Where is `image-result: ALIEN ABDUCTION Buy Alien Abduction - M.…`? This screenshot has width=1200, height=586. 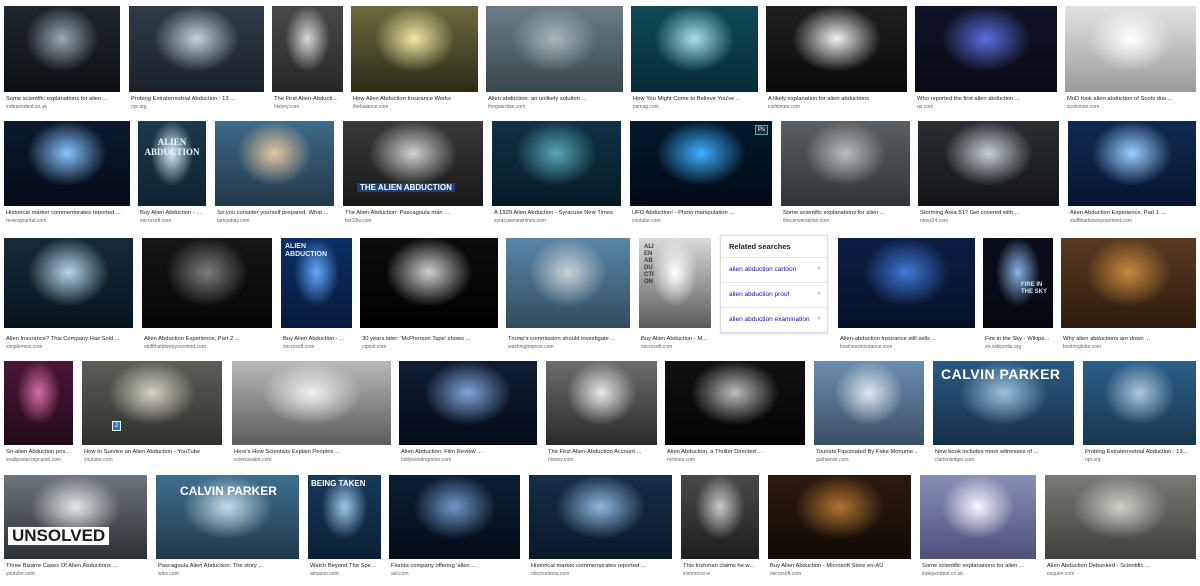
image-result: ALIEN ABDUCTION Buy Alien Abduction - M.… is located at coordinates (675, 297).